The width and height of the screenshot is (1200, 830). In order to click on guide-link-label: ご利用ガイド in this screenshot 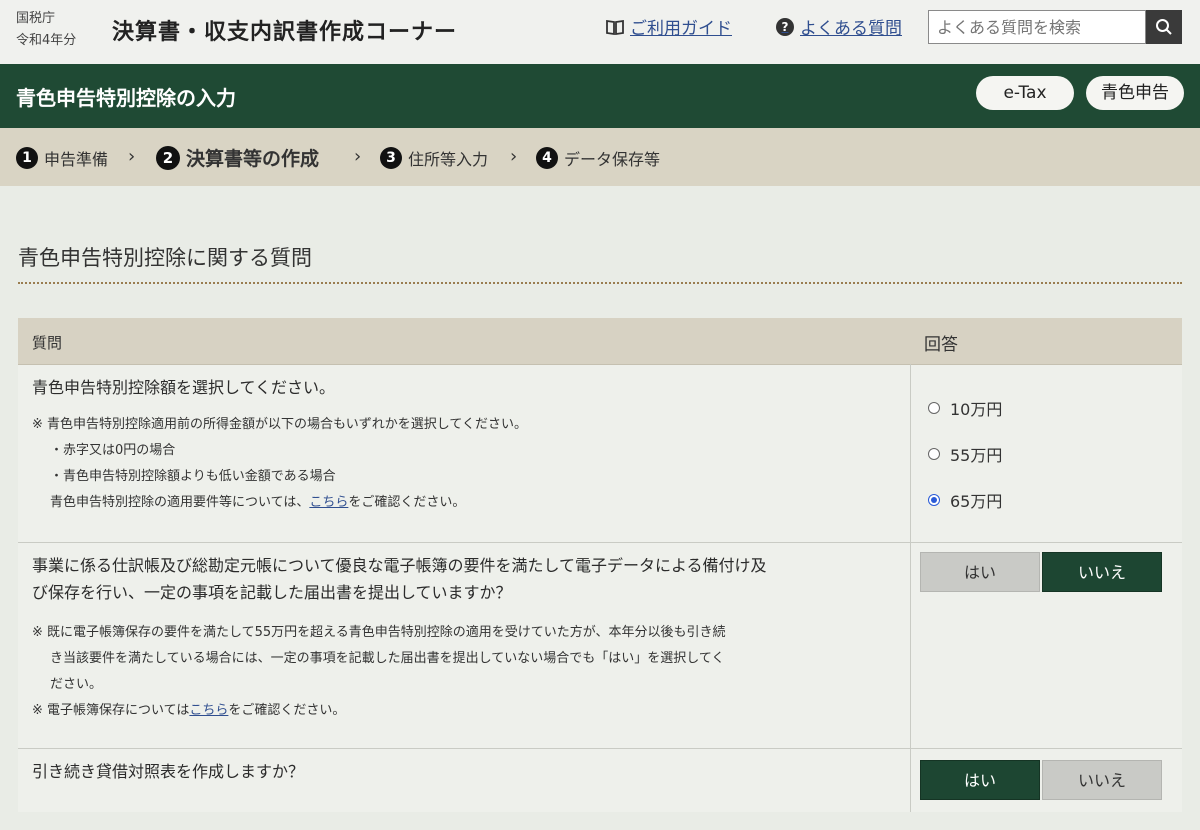, I will do `click(681, 29)`.